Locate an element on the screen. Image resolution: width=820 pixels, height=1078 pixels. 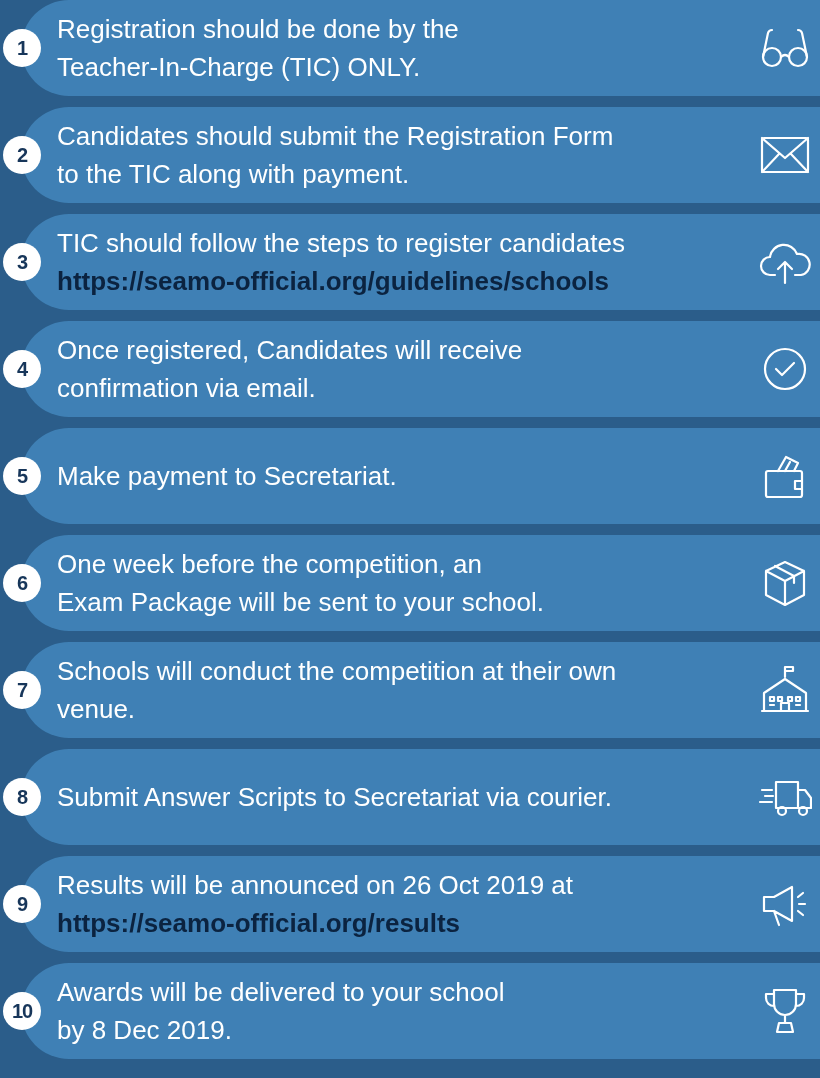
step-number: 10 is located at coordinates (22, 1011).